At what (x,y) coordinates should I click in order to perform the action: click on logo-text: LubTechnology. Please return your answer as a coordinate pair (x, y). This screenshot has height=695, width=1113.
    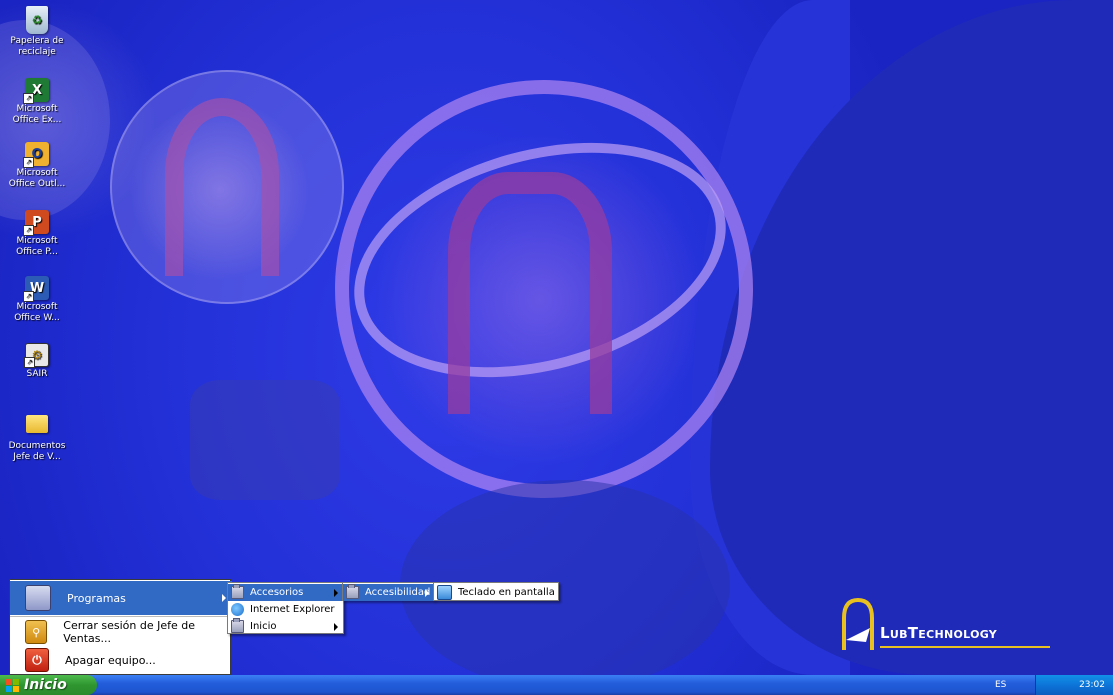
    Looking at the image, I should click on (939, 633).